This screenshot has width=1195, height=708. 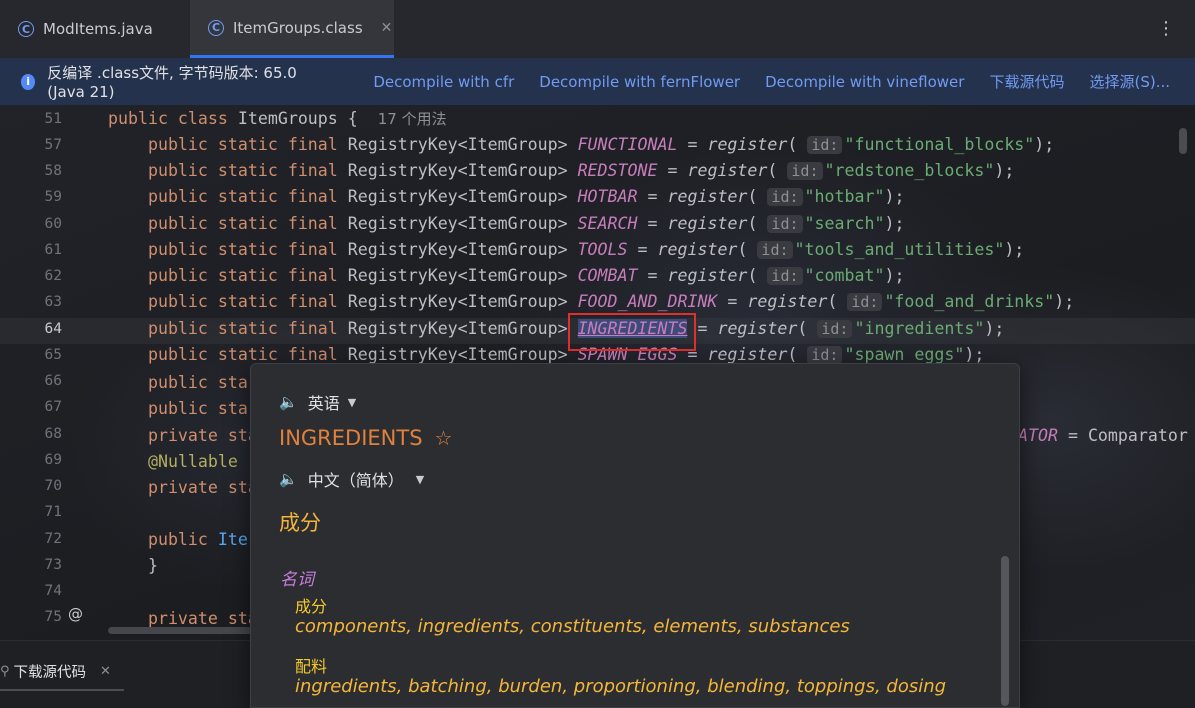 I want to click on star-icon: ☆, so click(x=444, y=438).